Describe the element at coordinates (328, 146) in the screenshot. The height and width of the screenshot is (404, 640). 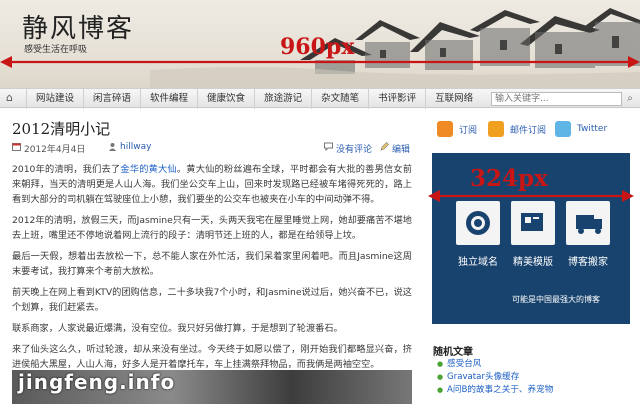
I see `comment-icon` at that location.